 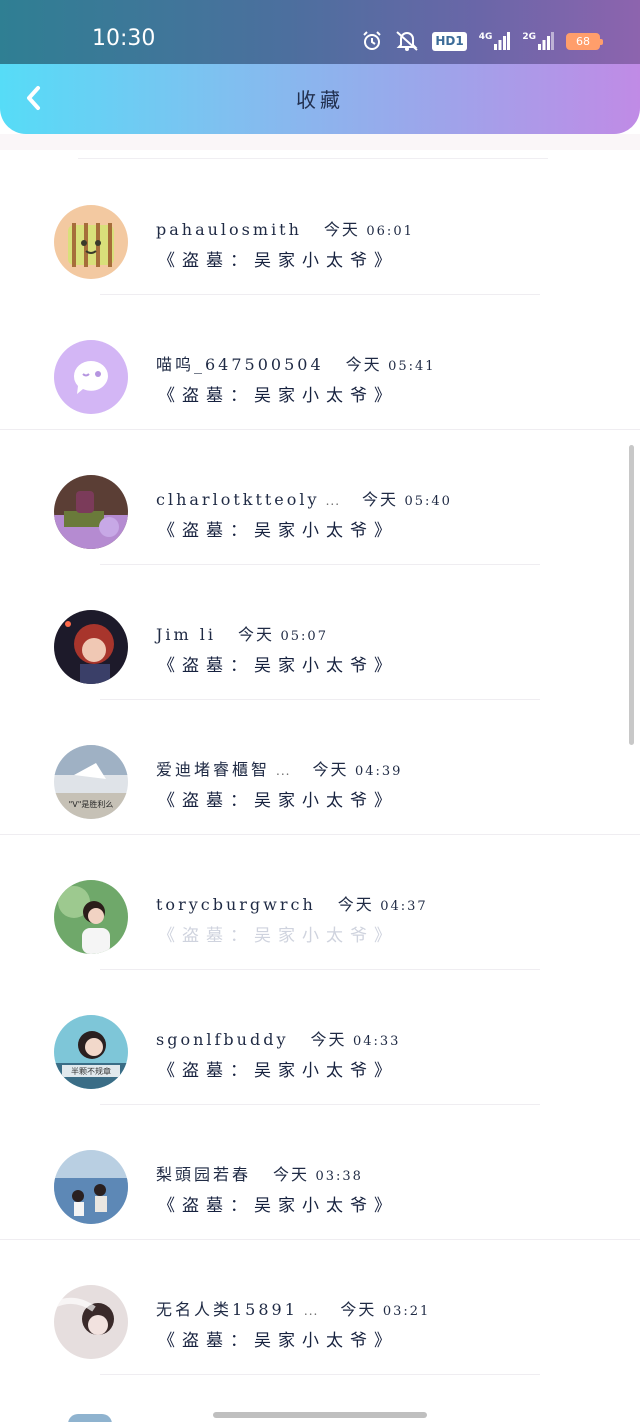 I want to click on svg-text: "V"是胜利么, so click(x=91, y=804).